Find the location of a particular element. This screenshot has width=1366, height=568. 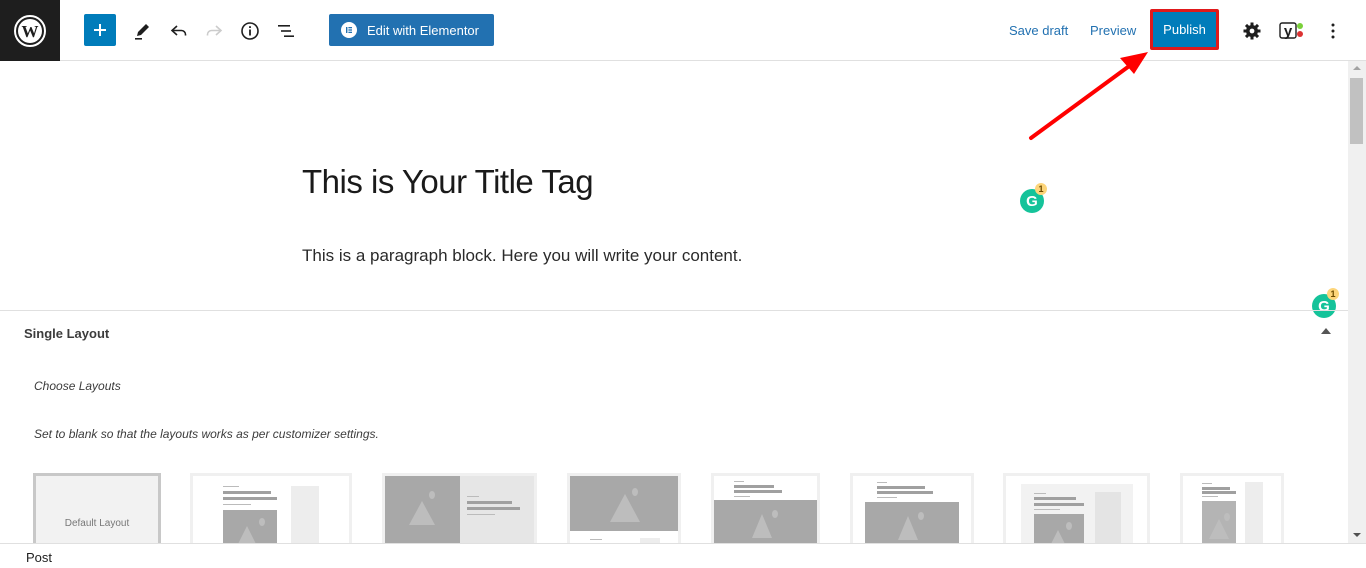

choose-layouts-label: Choose Layouts is located at coordinates (77, 386).